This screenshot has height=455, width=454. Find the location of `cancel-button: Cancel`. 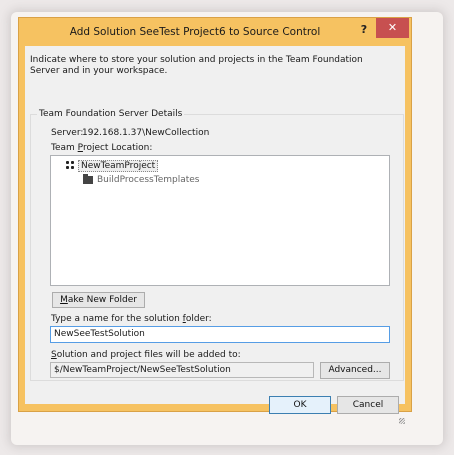

cancel-button: Cancel is located at coordinates (368, 405).